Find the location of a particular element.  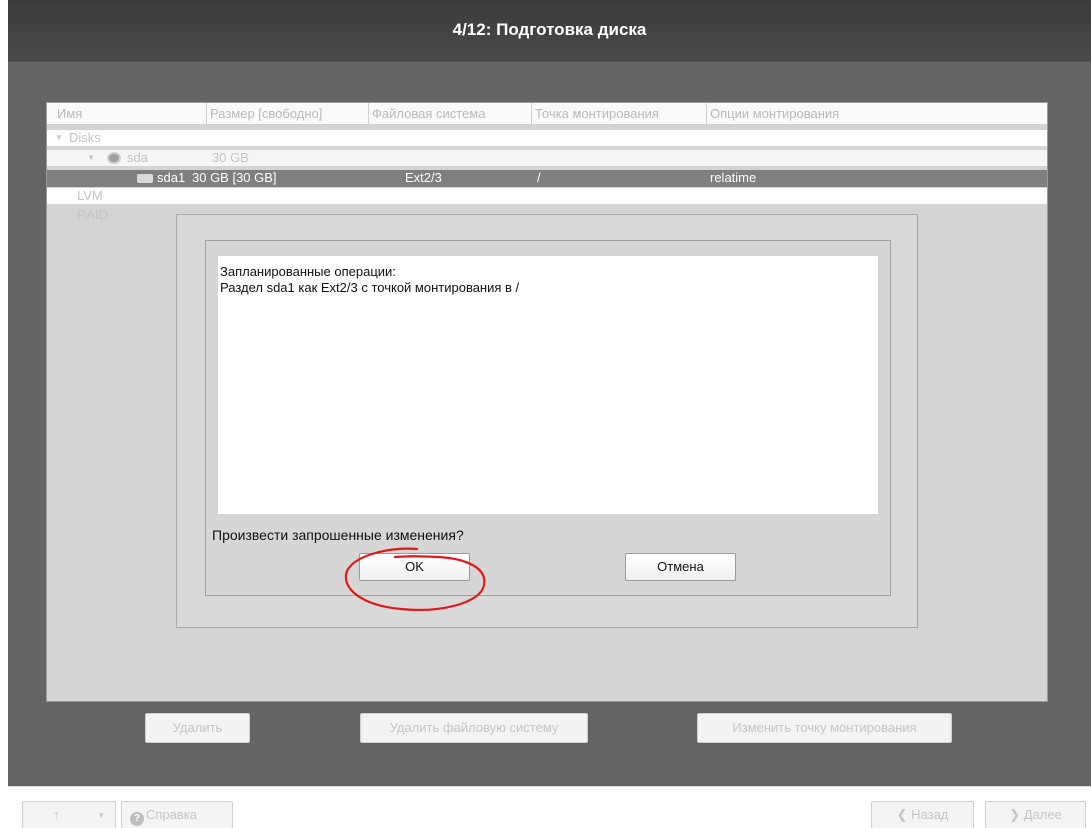

help-icon: ? is located at coordinates (137, 819).